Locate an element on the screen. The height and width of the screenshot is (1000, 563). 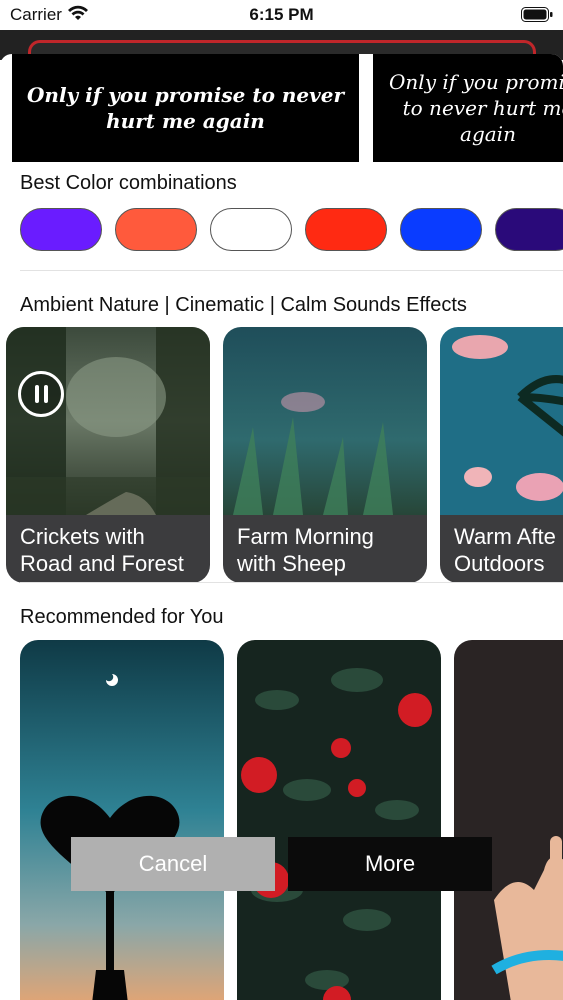
status-time: 6:15 PM is located at coordinates (281, 14).